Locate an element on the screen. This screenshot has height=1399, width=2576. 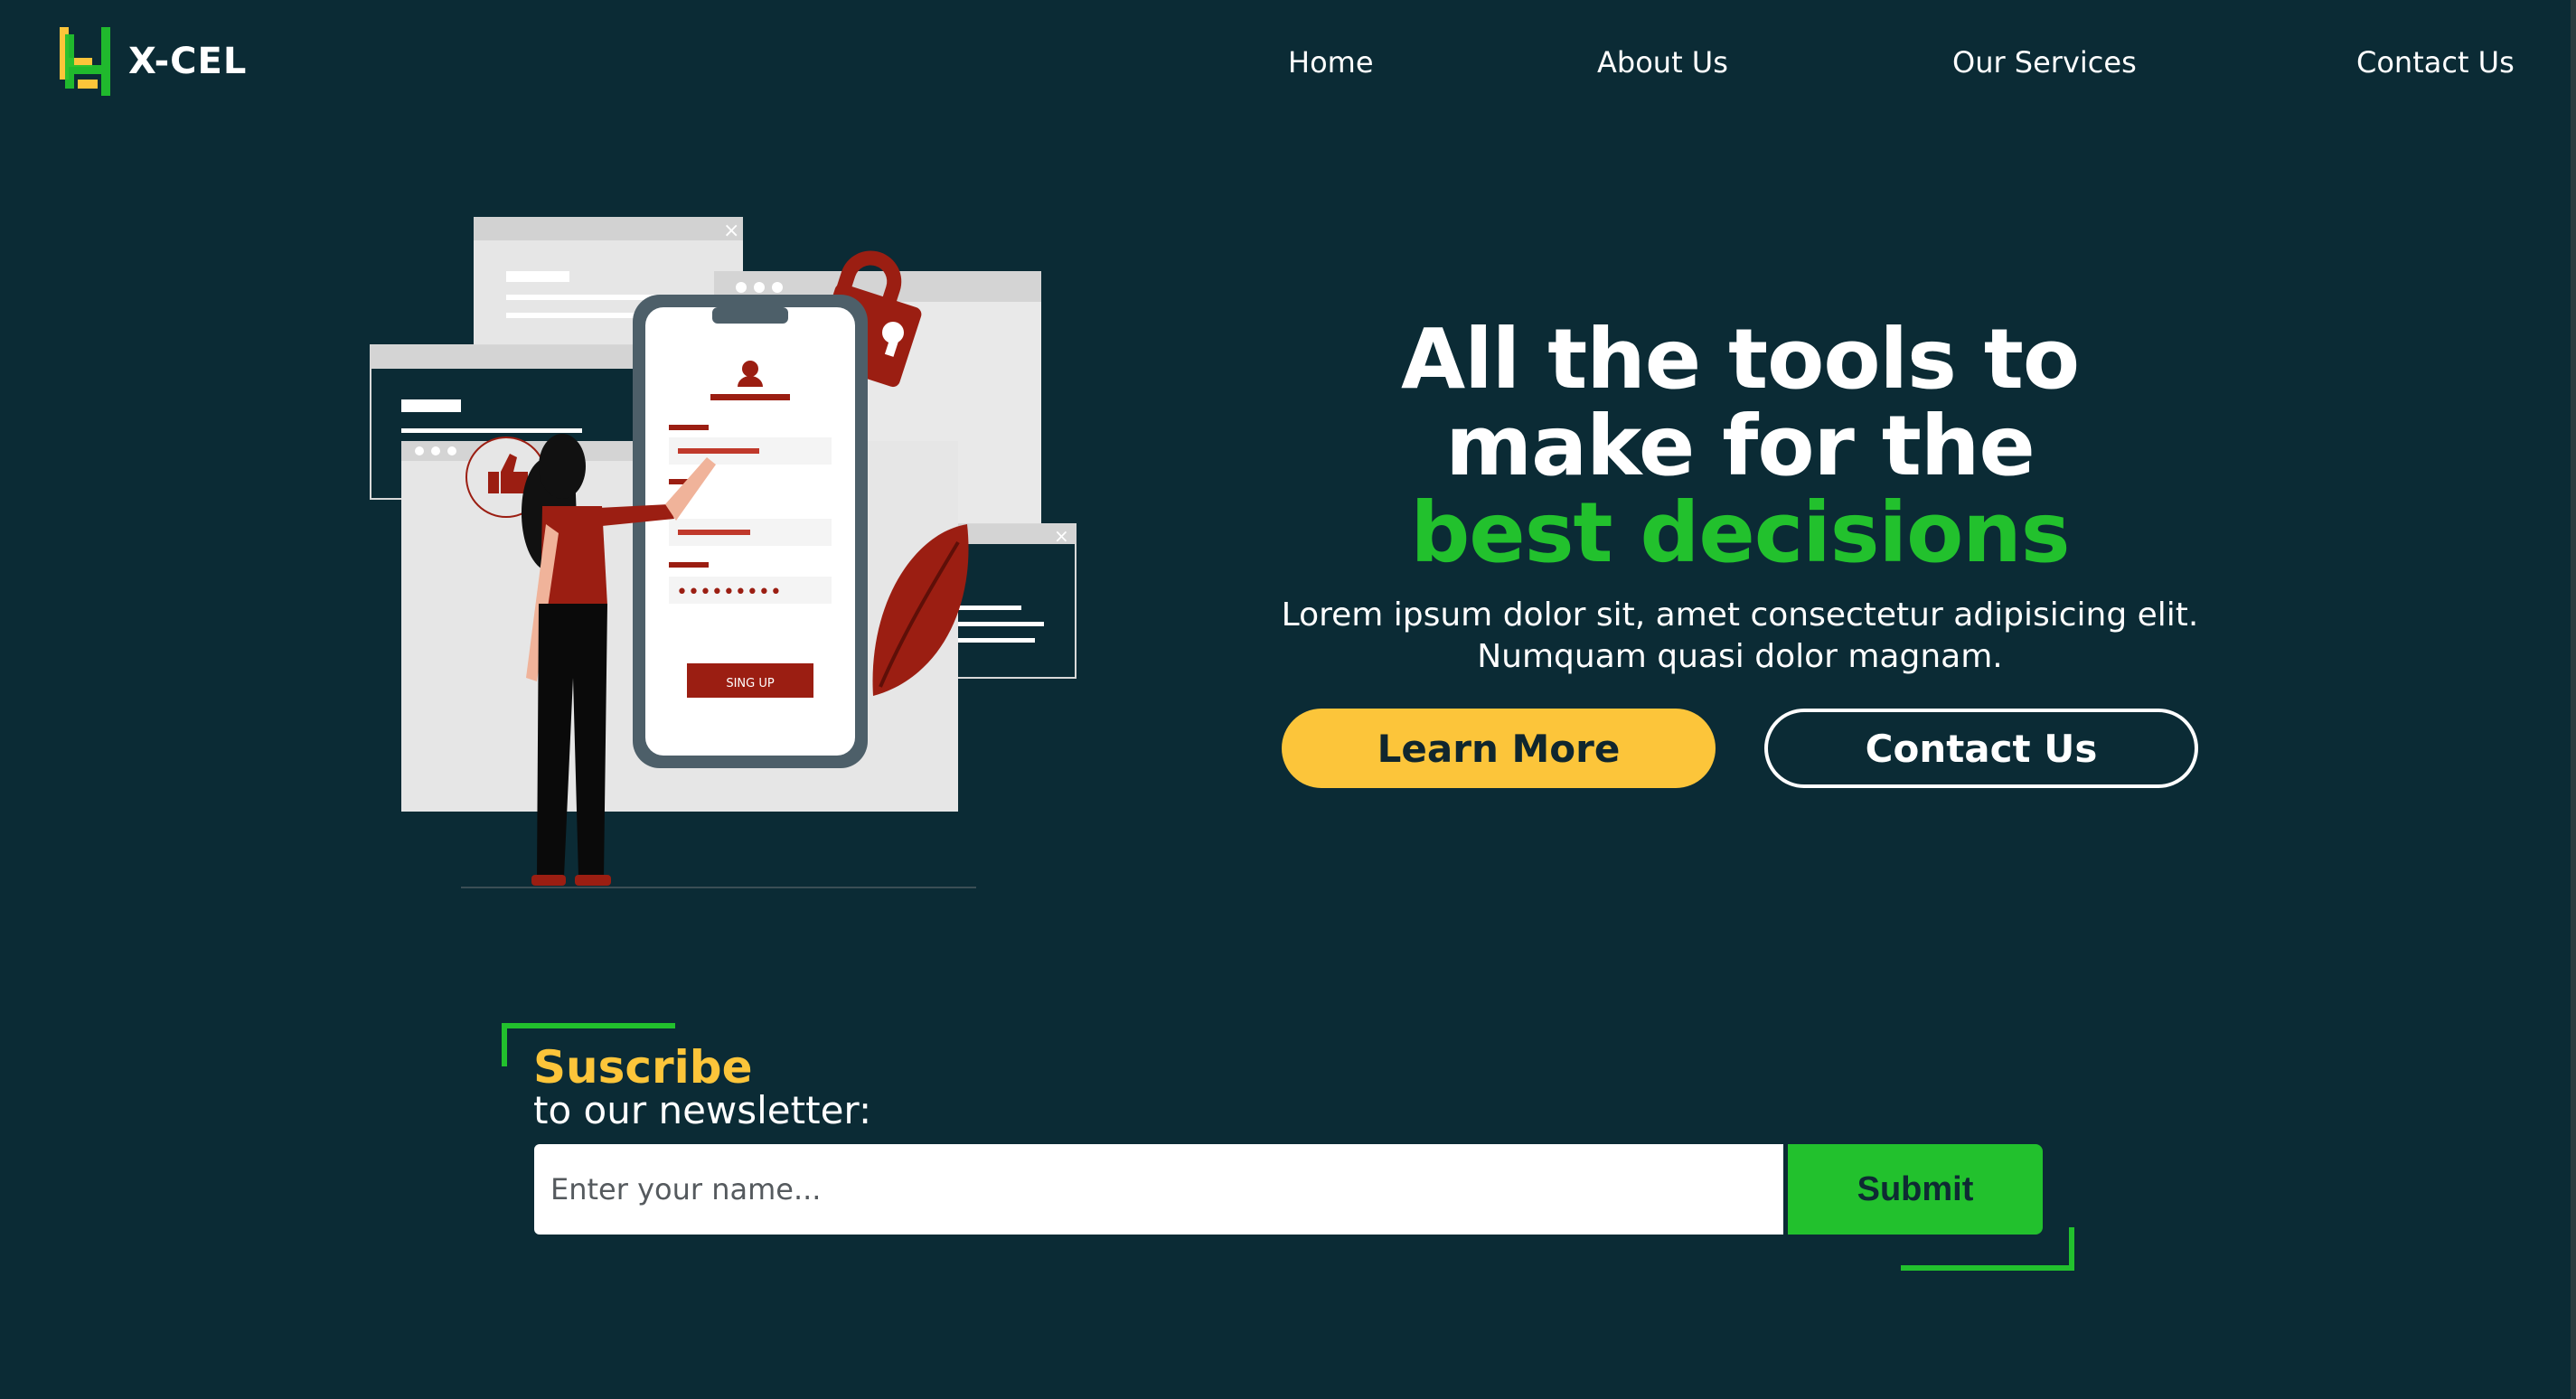
hero-illustration: × × ••••••••• SING UP is located at coordinates (723, 552).